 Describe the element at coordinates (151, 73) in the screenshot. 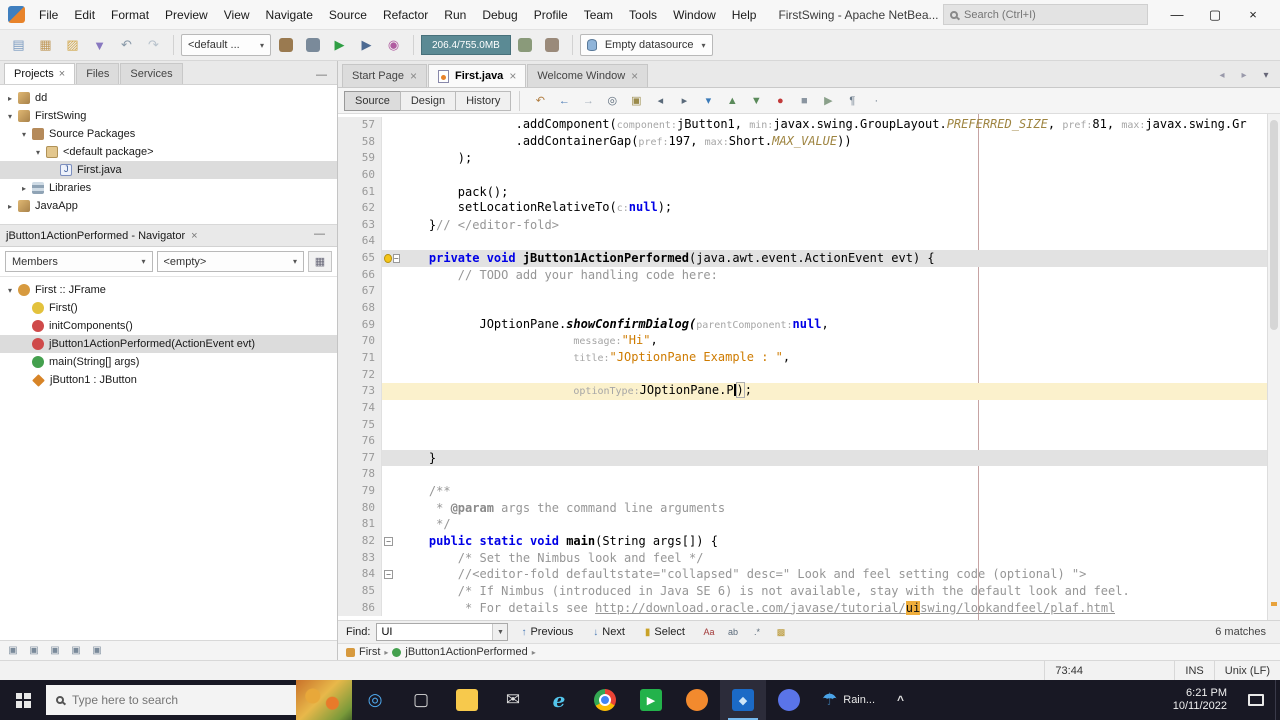

I see `panel-tab-services: Services` at that location.